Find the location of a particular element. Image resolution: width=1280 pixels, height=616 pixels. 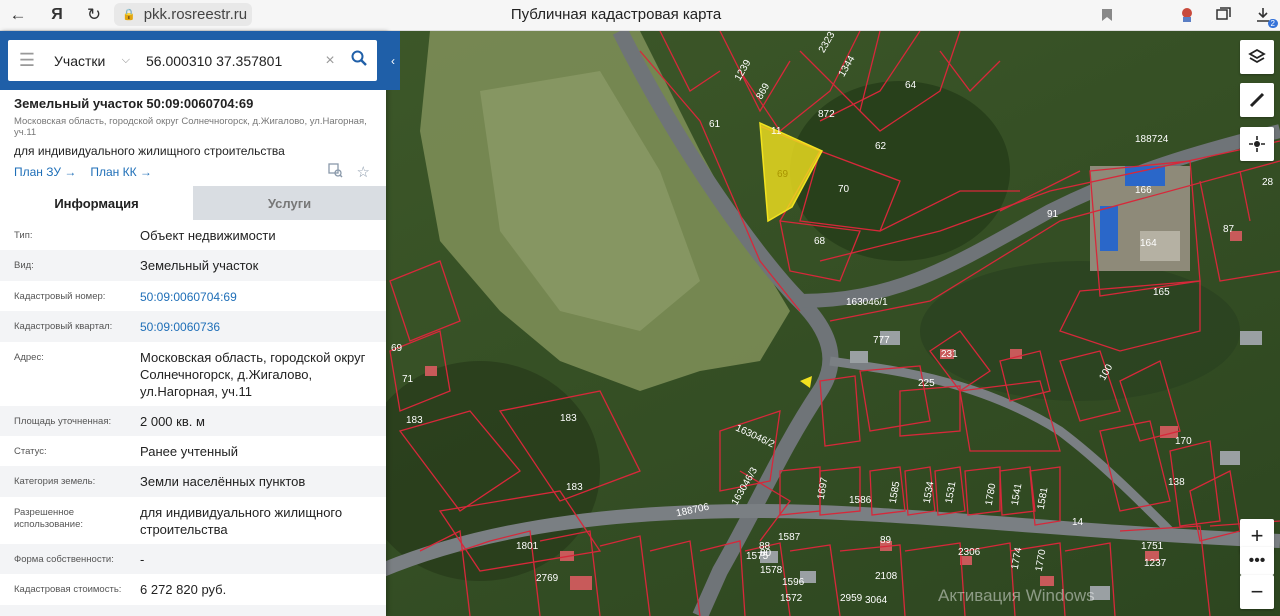

parcel-label: 1751 is located at coordinates (1152, 546).